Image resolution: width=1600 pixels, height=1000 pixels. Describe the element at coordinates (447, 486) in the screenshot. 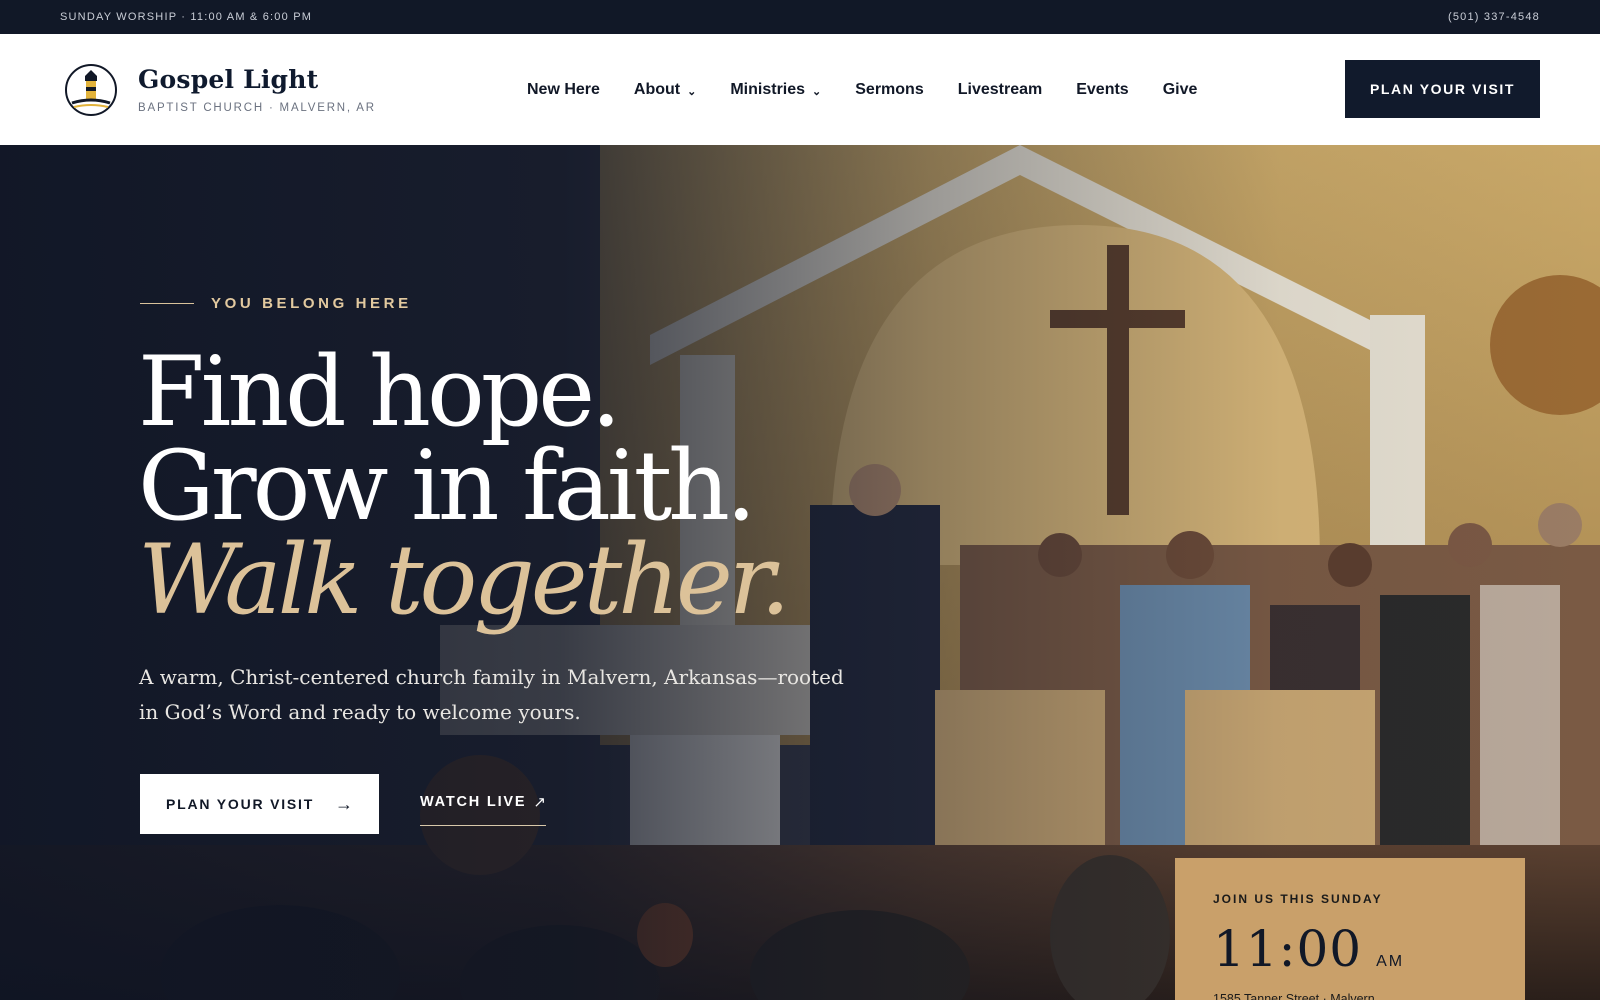

I see `headline-line-2: Grow in faith.` at that location.